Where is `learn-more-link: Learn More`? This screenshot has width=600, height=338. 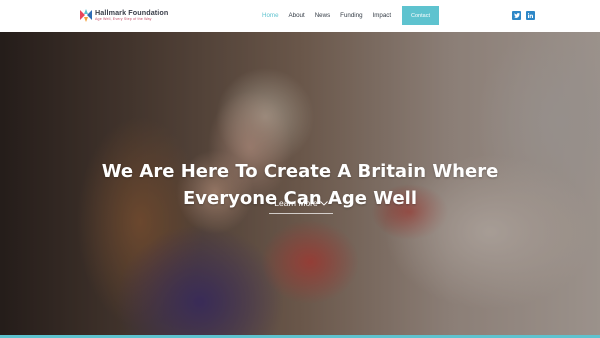
learn-more-link: Learn More is located at coordinates (301, 203).